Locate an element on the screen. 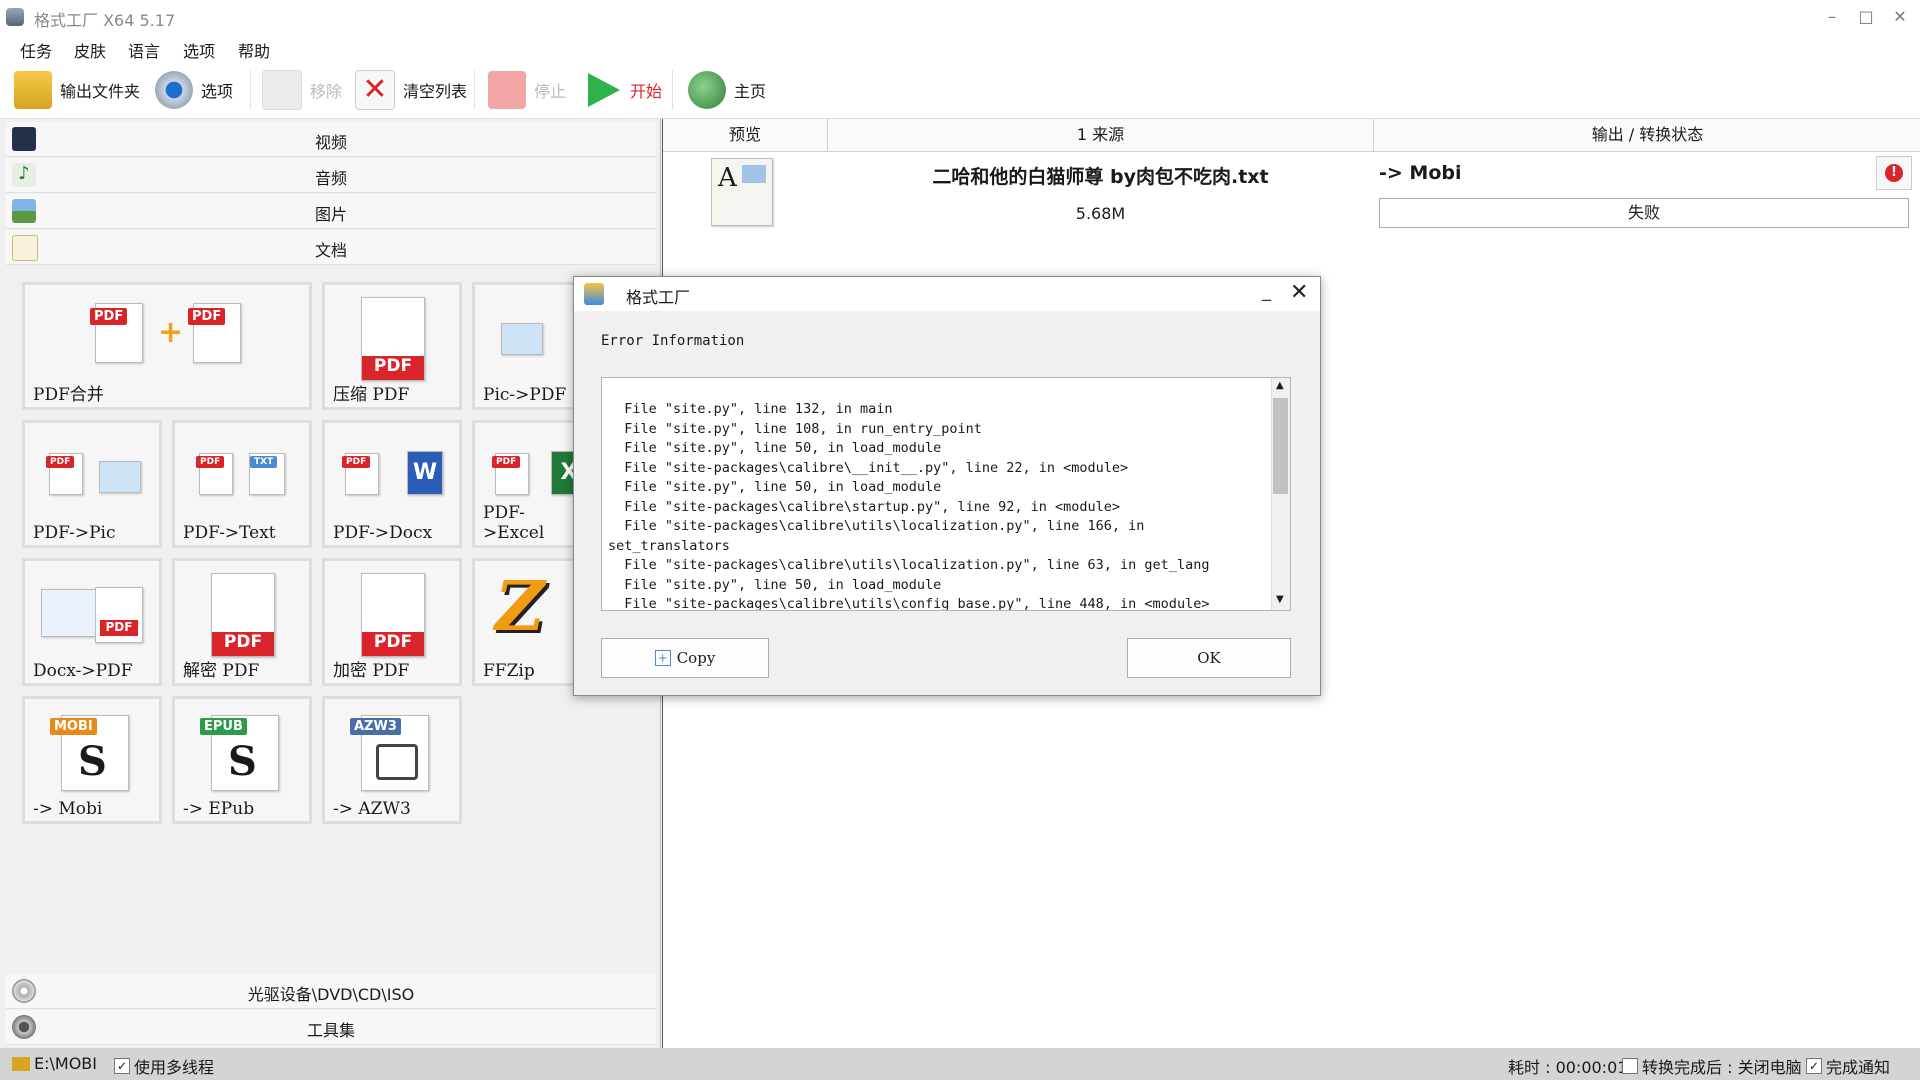  tile-pdf-to-docx: PDF W PDF->Docx is located at coordinates (392, 484).